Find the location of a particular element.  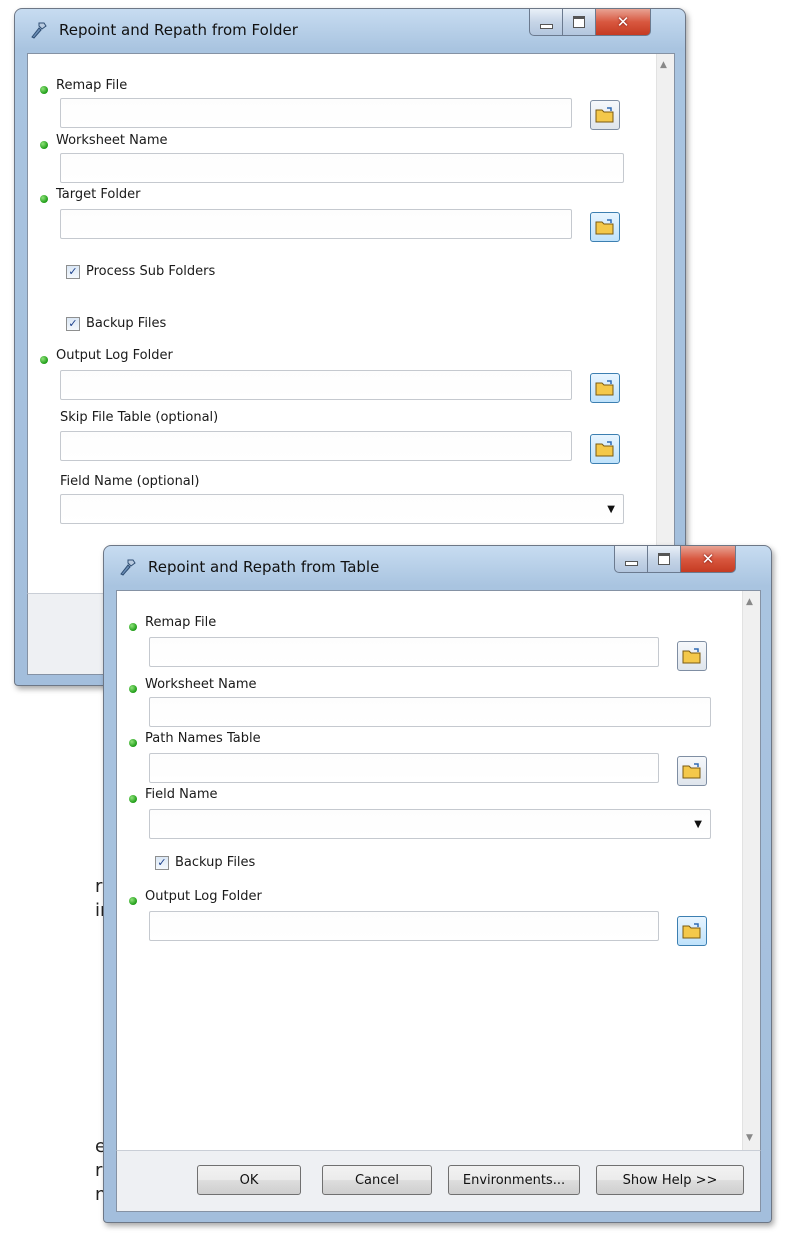

skip-file-table-browse-button is located at coordinates (605, 449).